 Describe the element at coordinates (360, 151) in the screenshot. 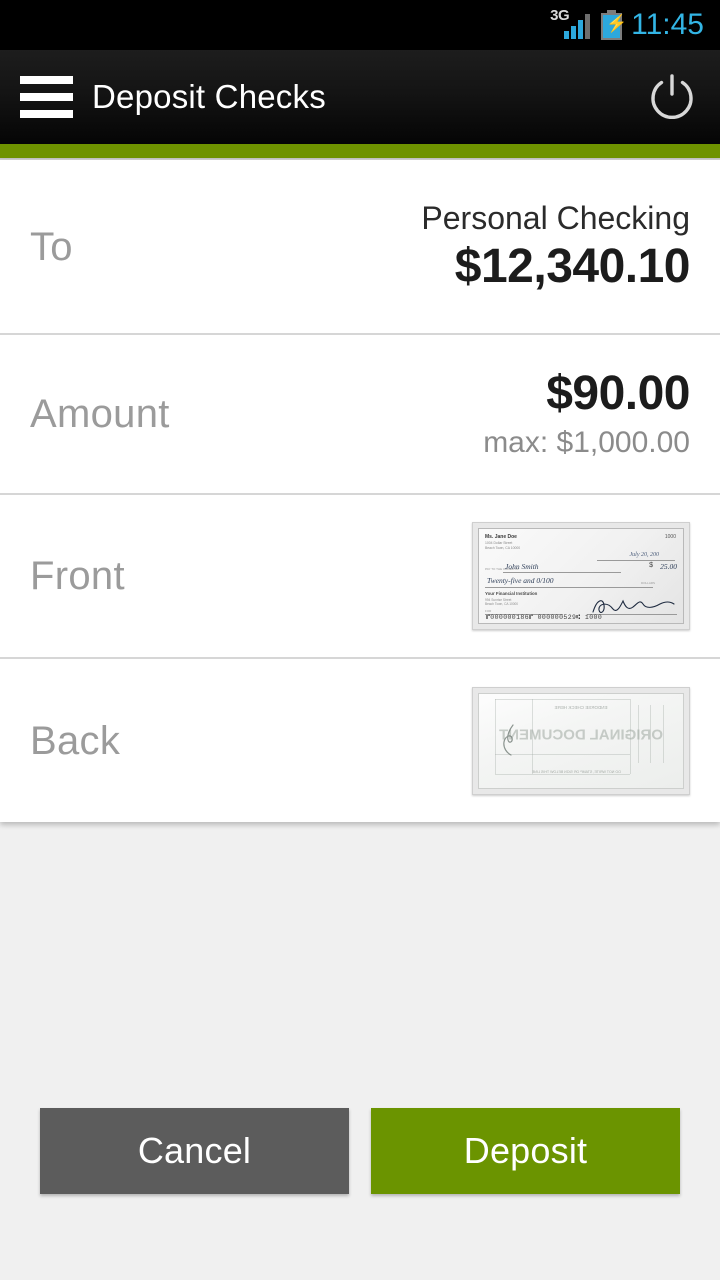

I see `accent-bar` at that location.